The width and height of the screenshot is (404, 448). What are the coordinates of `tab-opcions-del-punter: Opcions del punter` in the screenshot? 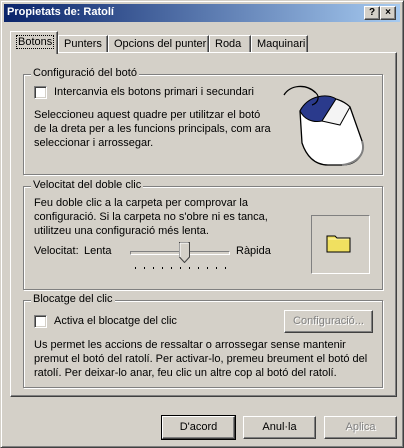 It's located at (158, 44).